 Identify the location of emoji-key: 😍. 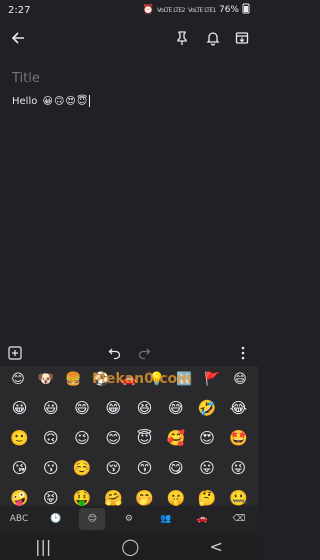
(207, 438).